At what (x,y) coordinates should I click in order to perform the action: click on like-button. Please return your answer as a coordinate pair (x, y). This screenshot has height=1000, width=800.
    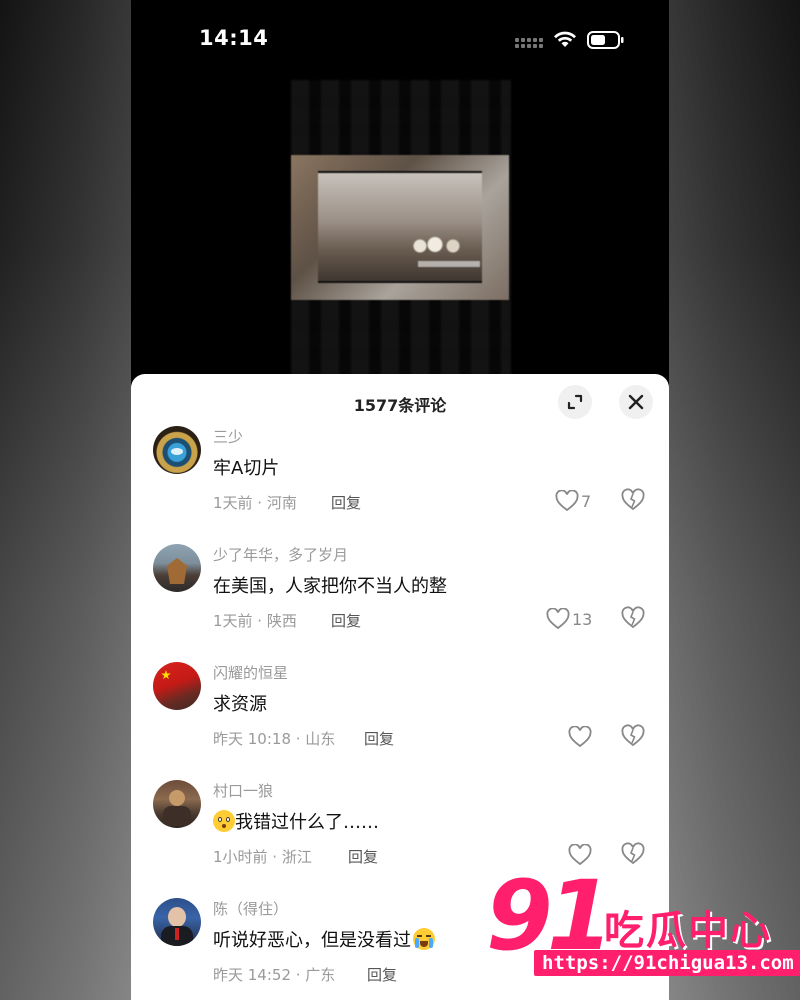
    Looking at the image, I should click on (580, 737).